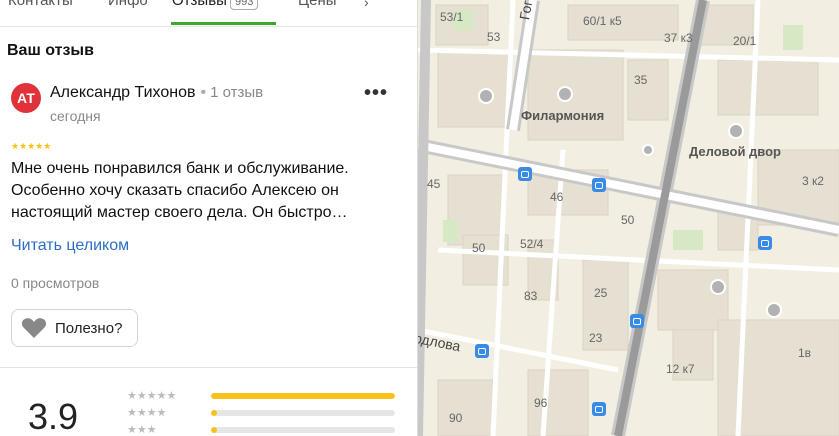 The height and width of the screenshot is (436, 839). What do you see at coordinates (128, 4) in the screenshot?
I see `tab-info: Инфо` at bounding box center [128, 4].